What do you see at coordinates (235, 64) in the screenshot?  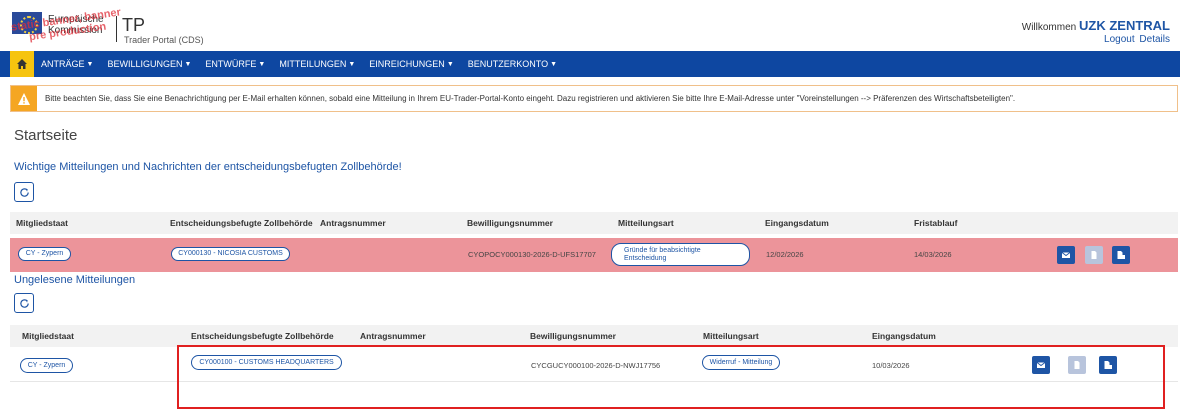 I see `nav-entwuerfe: ENTWÜRFE ▼` at bounding box center [235, 64].